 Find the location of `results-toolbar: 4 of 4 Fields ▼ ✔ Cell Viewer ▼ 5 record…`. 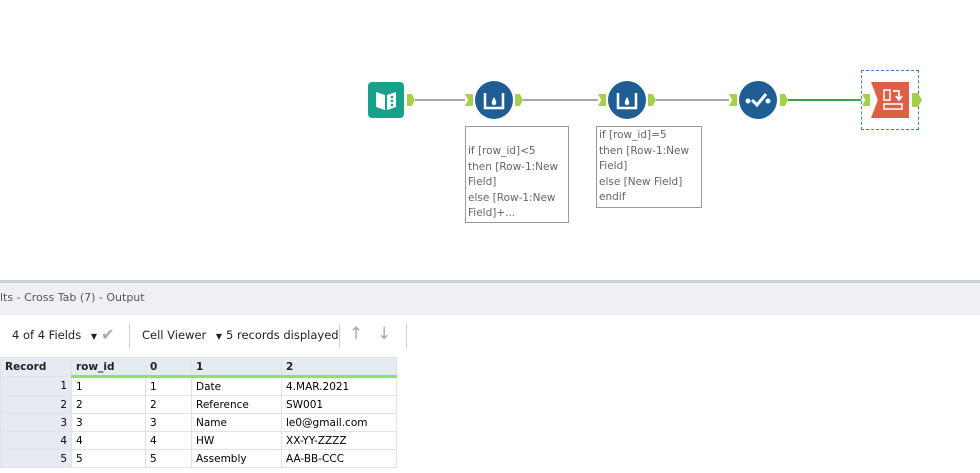

results-toolbar: 4 of 4 Fields ▼ ✔ Cell Viewer ▼ 5 record… is located at coordinates (490, 336).